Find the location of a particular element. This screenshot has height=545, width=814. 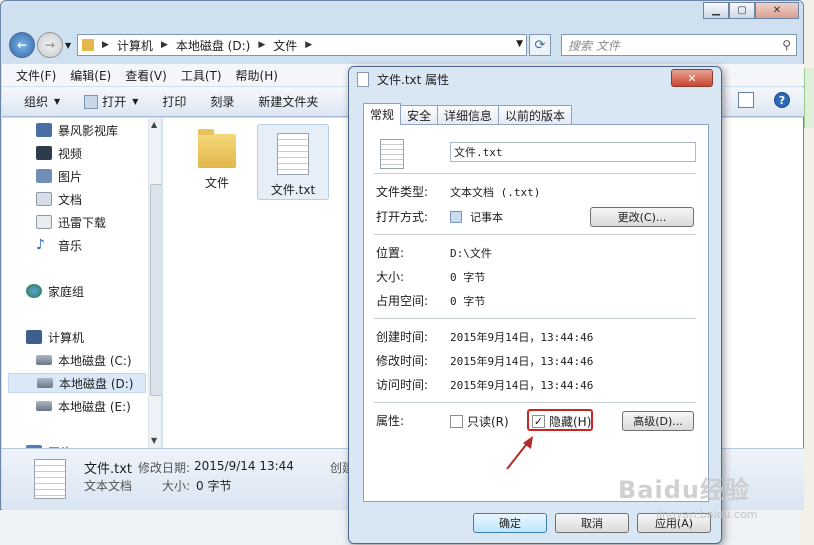

nav-item-homegroup: 家庭组 is located at coordinates (55, 291).